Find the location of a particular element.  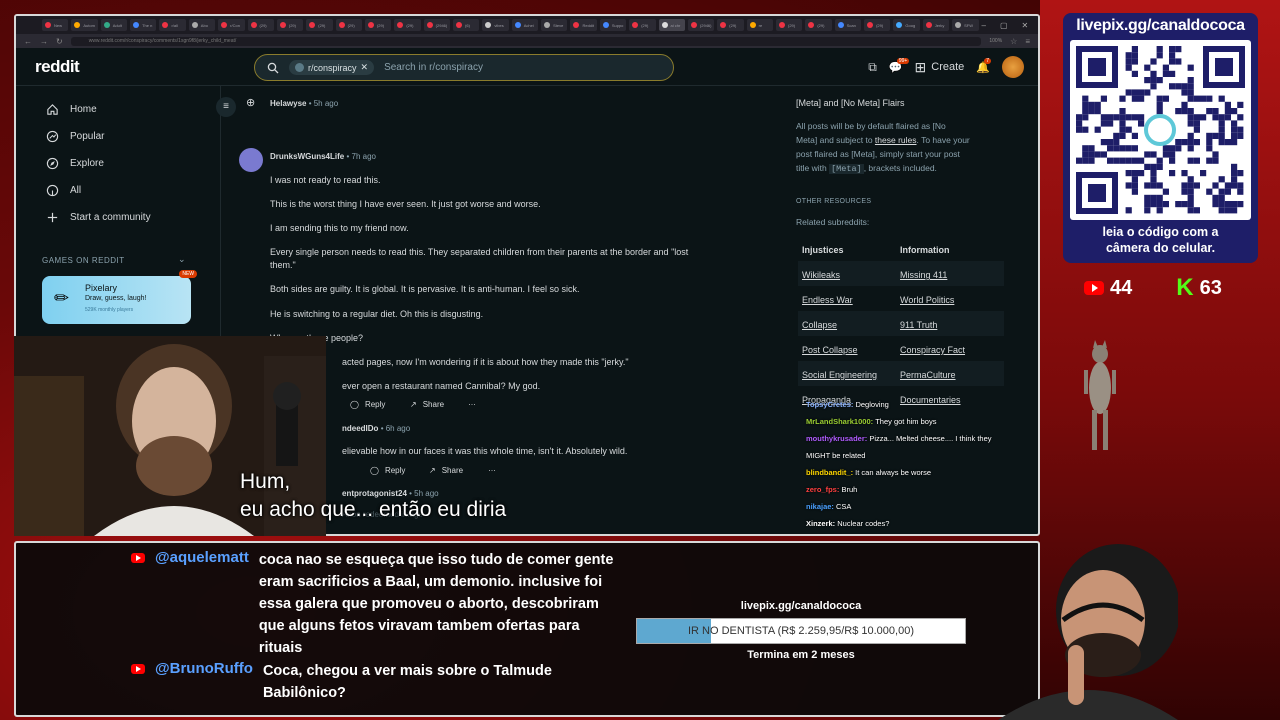

tab-label: Adult is located at coordinates (117, 25).